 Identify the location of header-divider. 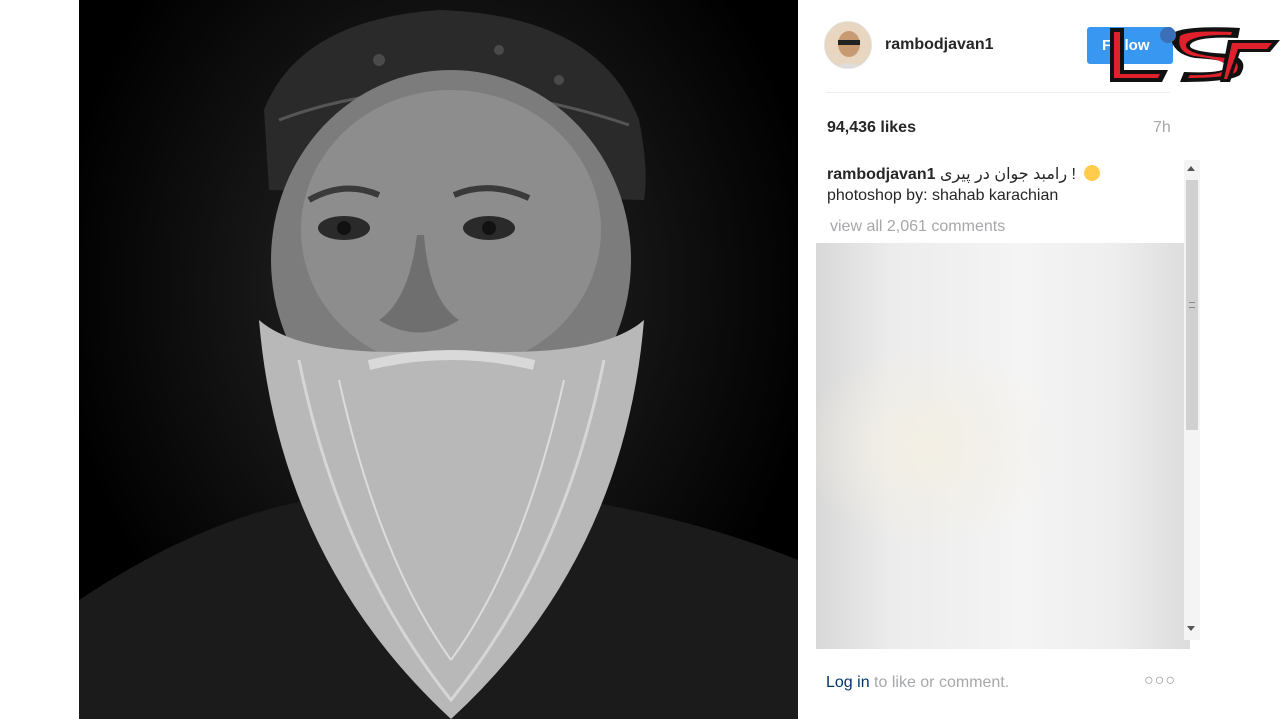
(998, 92).